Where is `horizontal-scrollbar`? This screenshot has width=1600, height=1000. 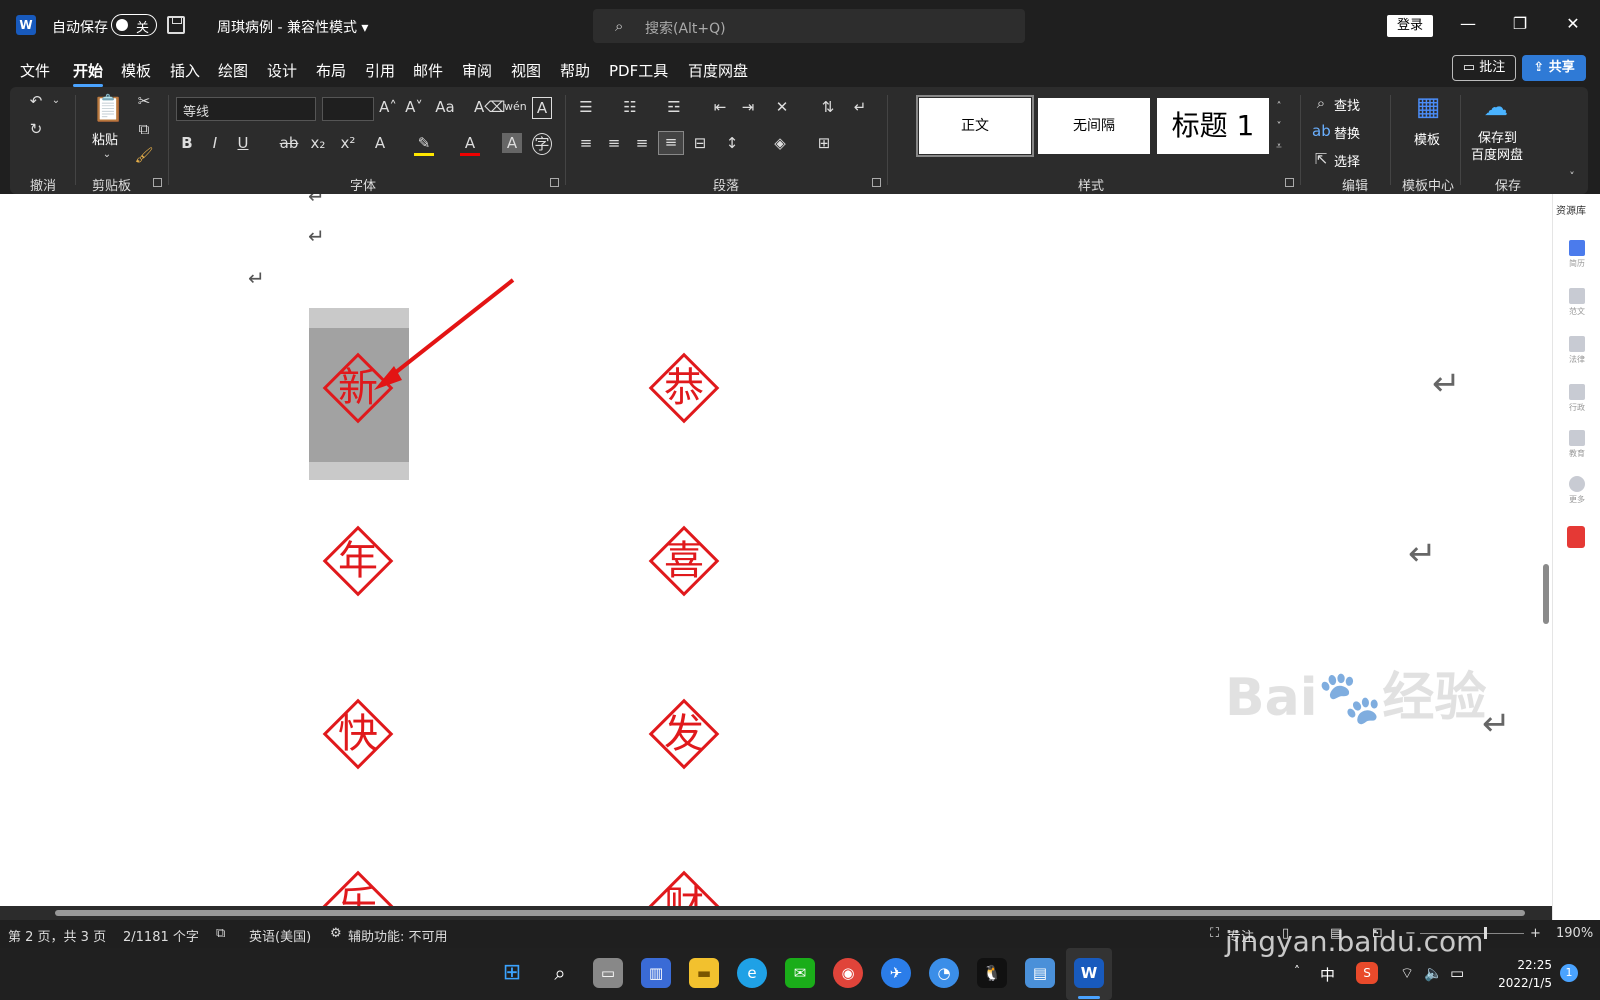 horizontal-scrollbar is located at coordinates (776, 913).